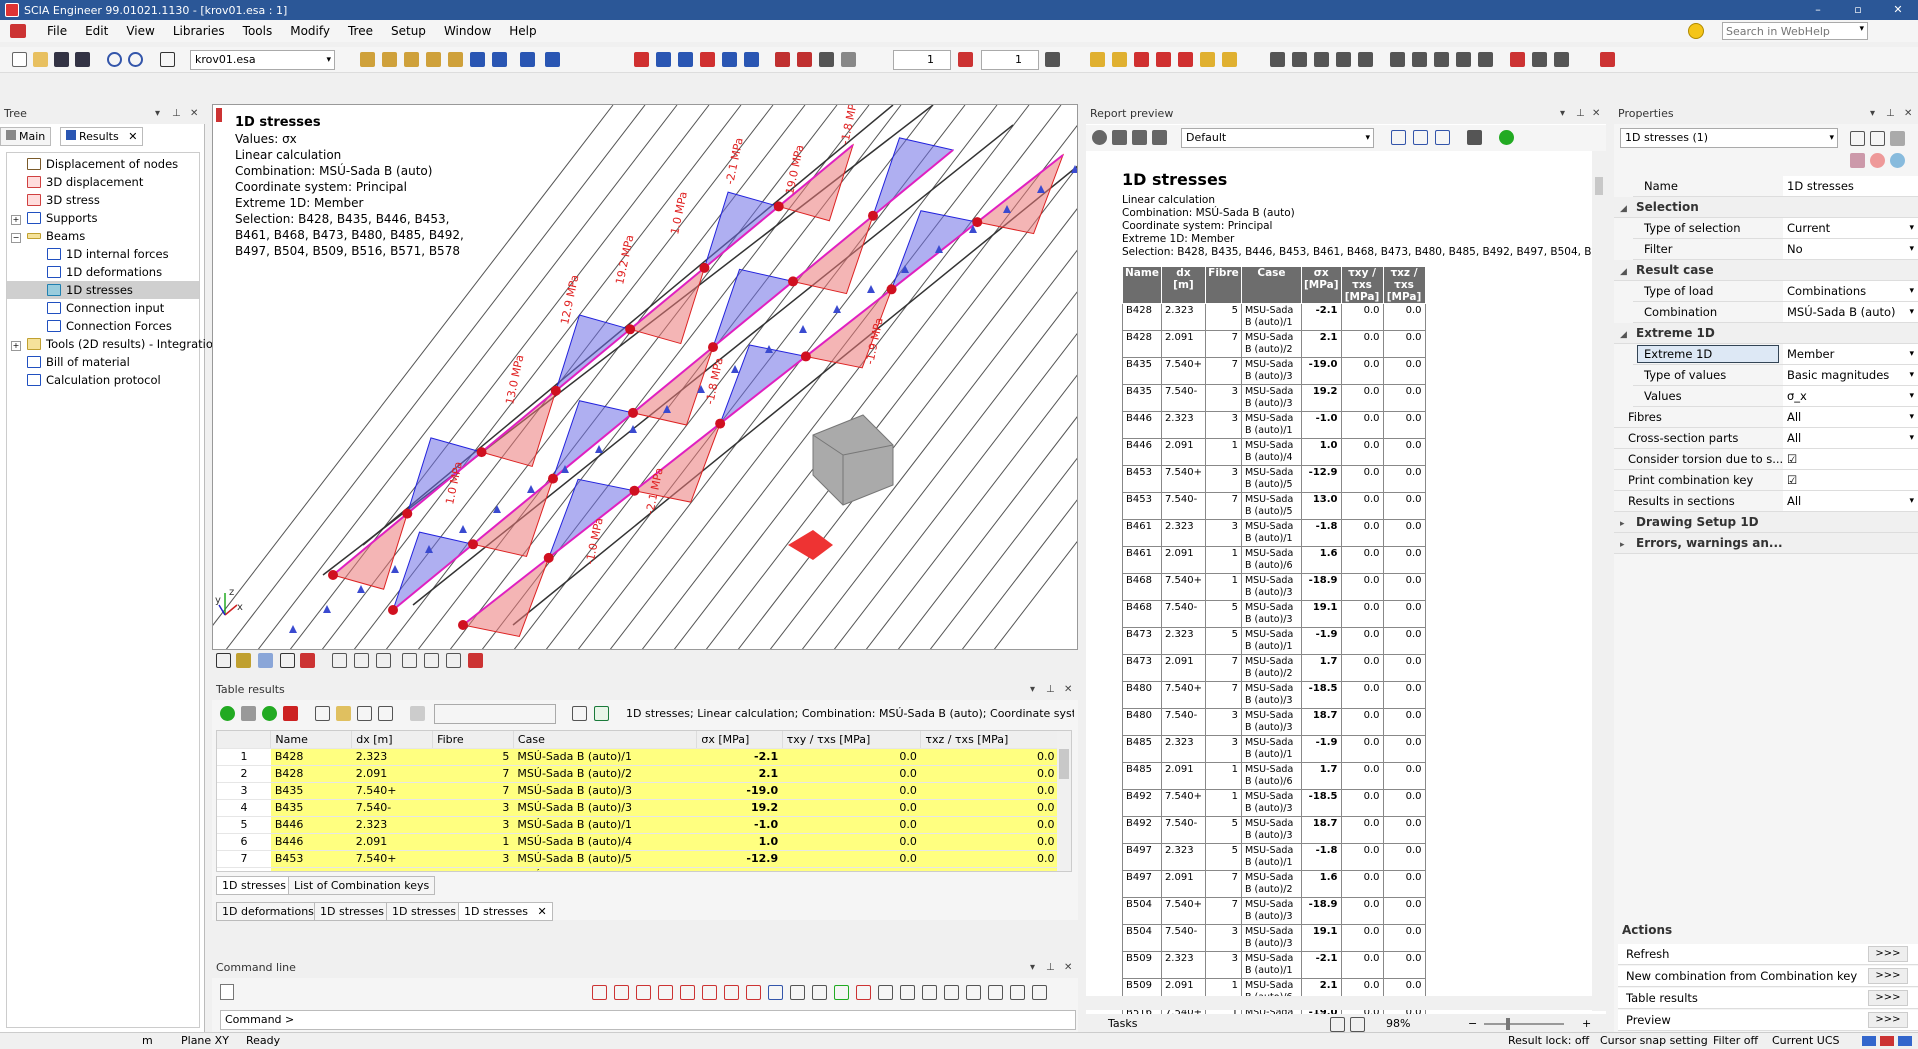 The height and width of the screenshot is (1049, 1918). Describe the element at coordinates (102, 164) in the screenshot. I see `tree-item-displacement-of-nodes: Displacement of nodes` at that location.